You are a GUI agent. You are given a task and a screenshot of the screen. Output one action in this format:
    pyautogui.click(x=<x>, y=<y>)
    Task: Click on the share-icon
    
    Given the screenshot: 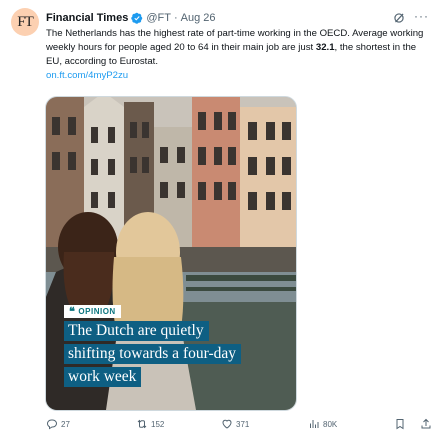 What is the action you would take?
    pyautogui.click(x=426, y=423)
    